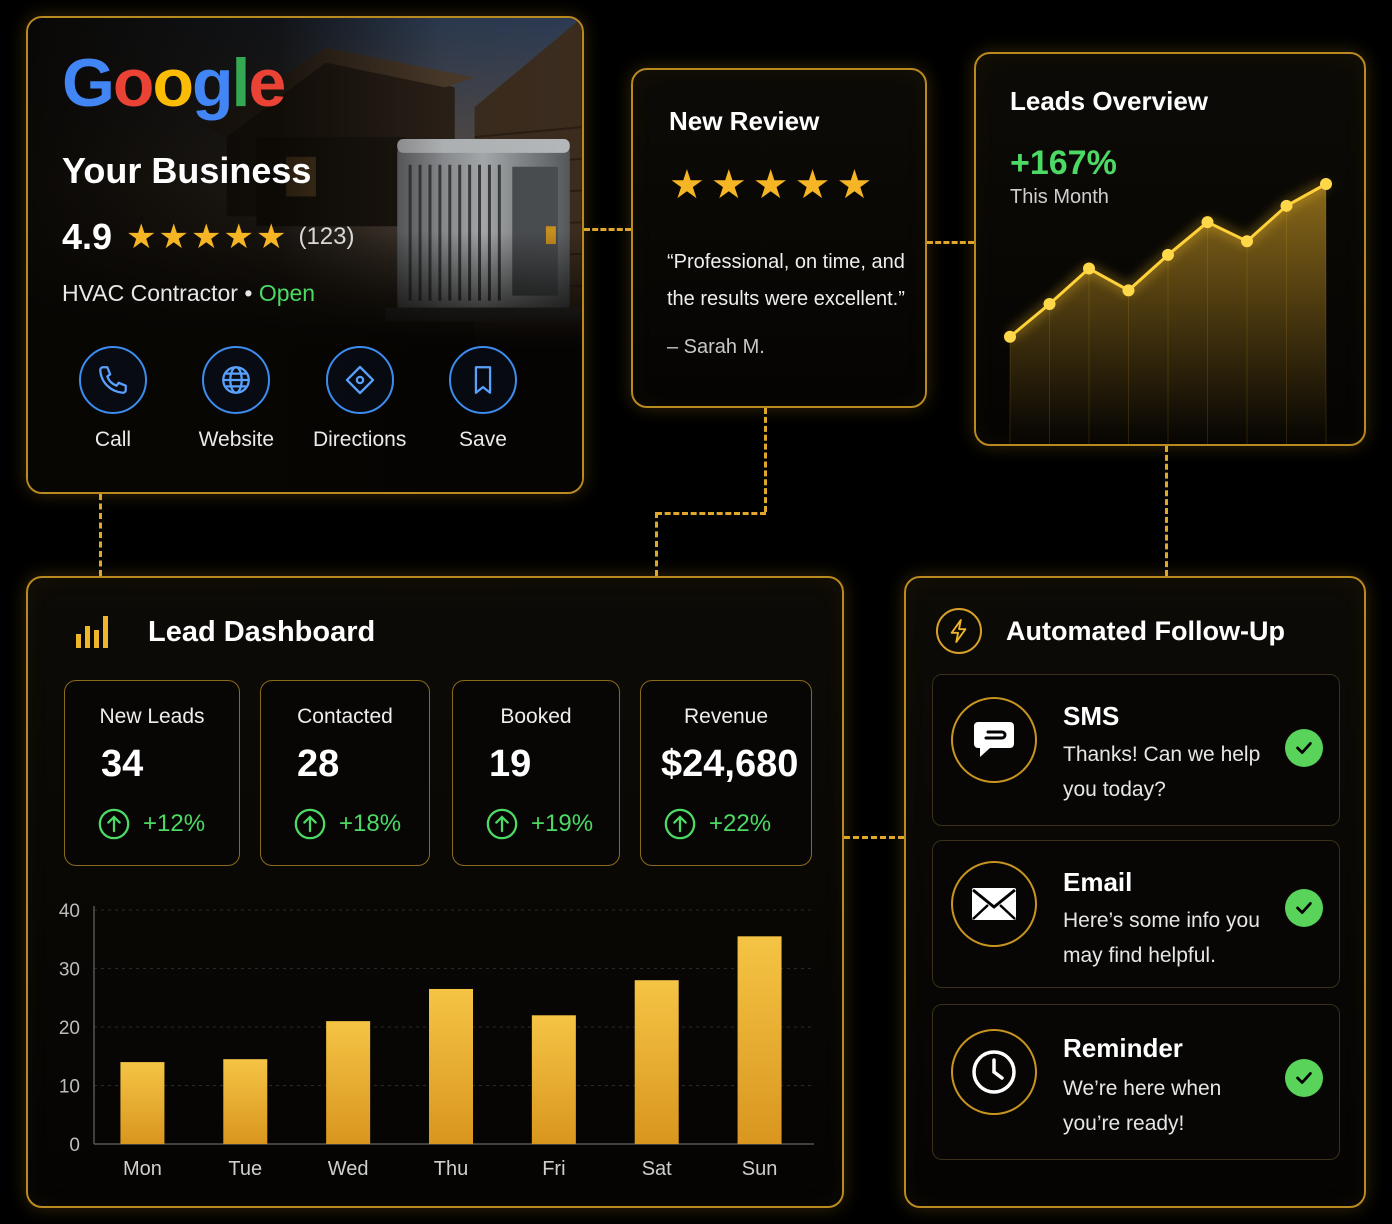  What do you see at coordinates (236, 439) in the screenshot?
I see `website-label: Website` at bounding box center [236, 439].